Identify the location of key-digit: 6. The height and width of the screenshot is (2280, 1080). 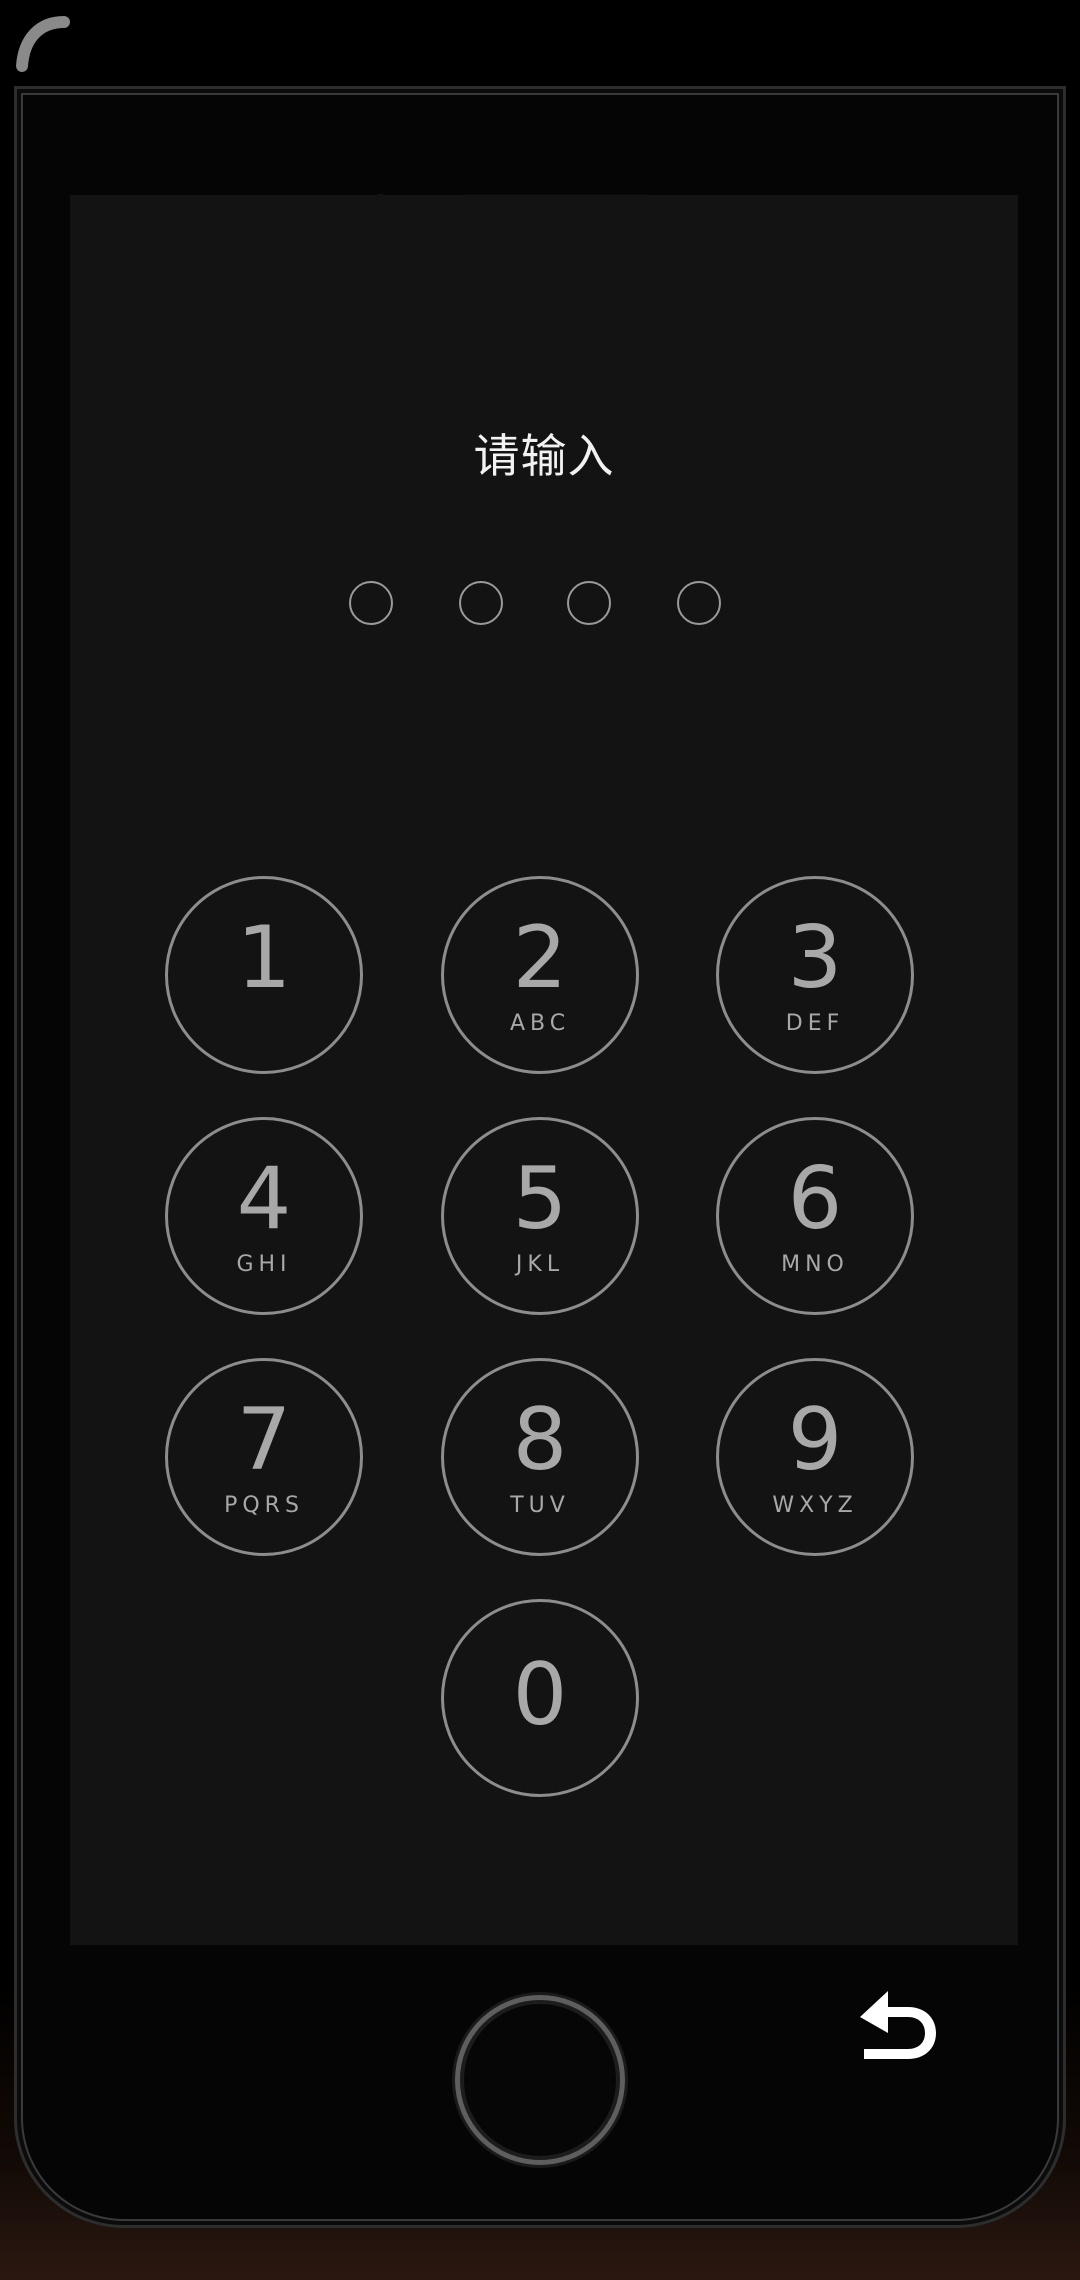
(815, 1199).